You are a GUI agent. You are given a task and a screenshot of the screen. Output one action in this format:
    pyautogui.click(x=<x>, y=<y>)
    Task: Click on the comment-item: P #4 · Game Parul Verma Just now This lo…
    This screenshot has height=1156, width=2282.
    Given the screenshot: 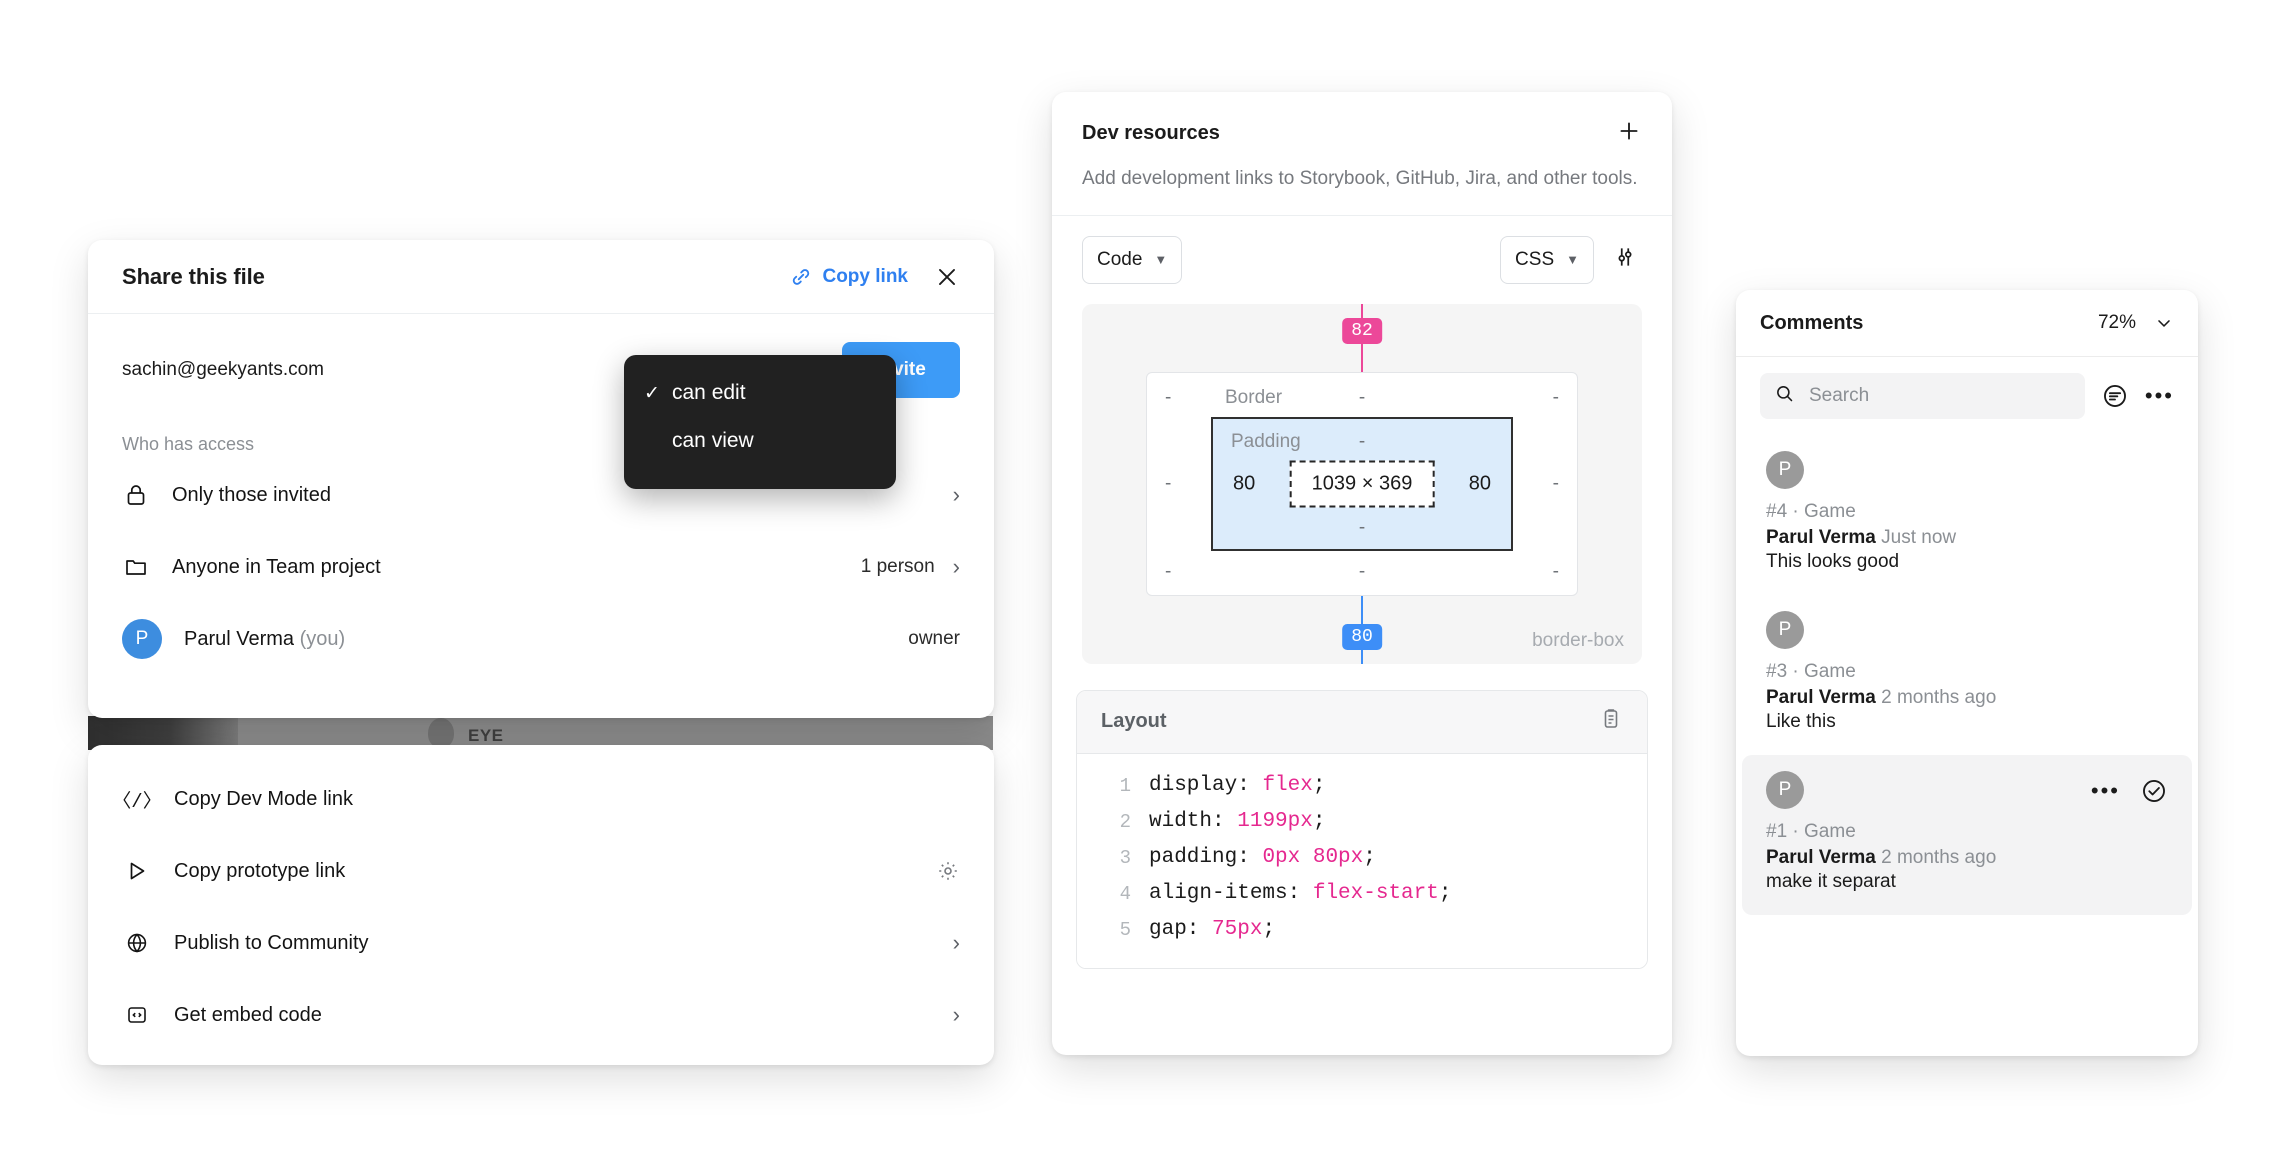 What is the action you would take?
    pyautogui.click(x=1967, y=515)
    